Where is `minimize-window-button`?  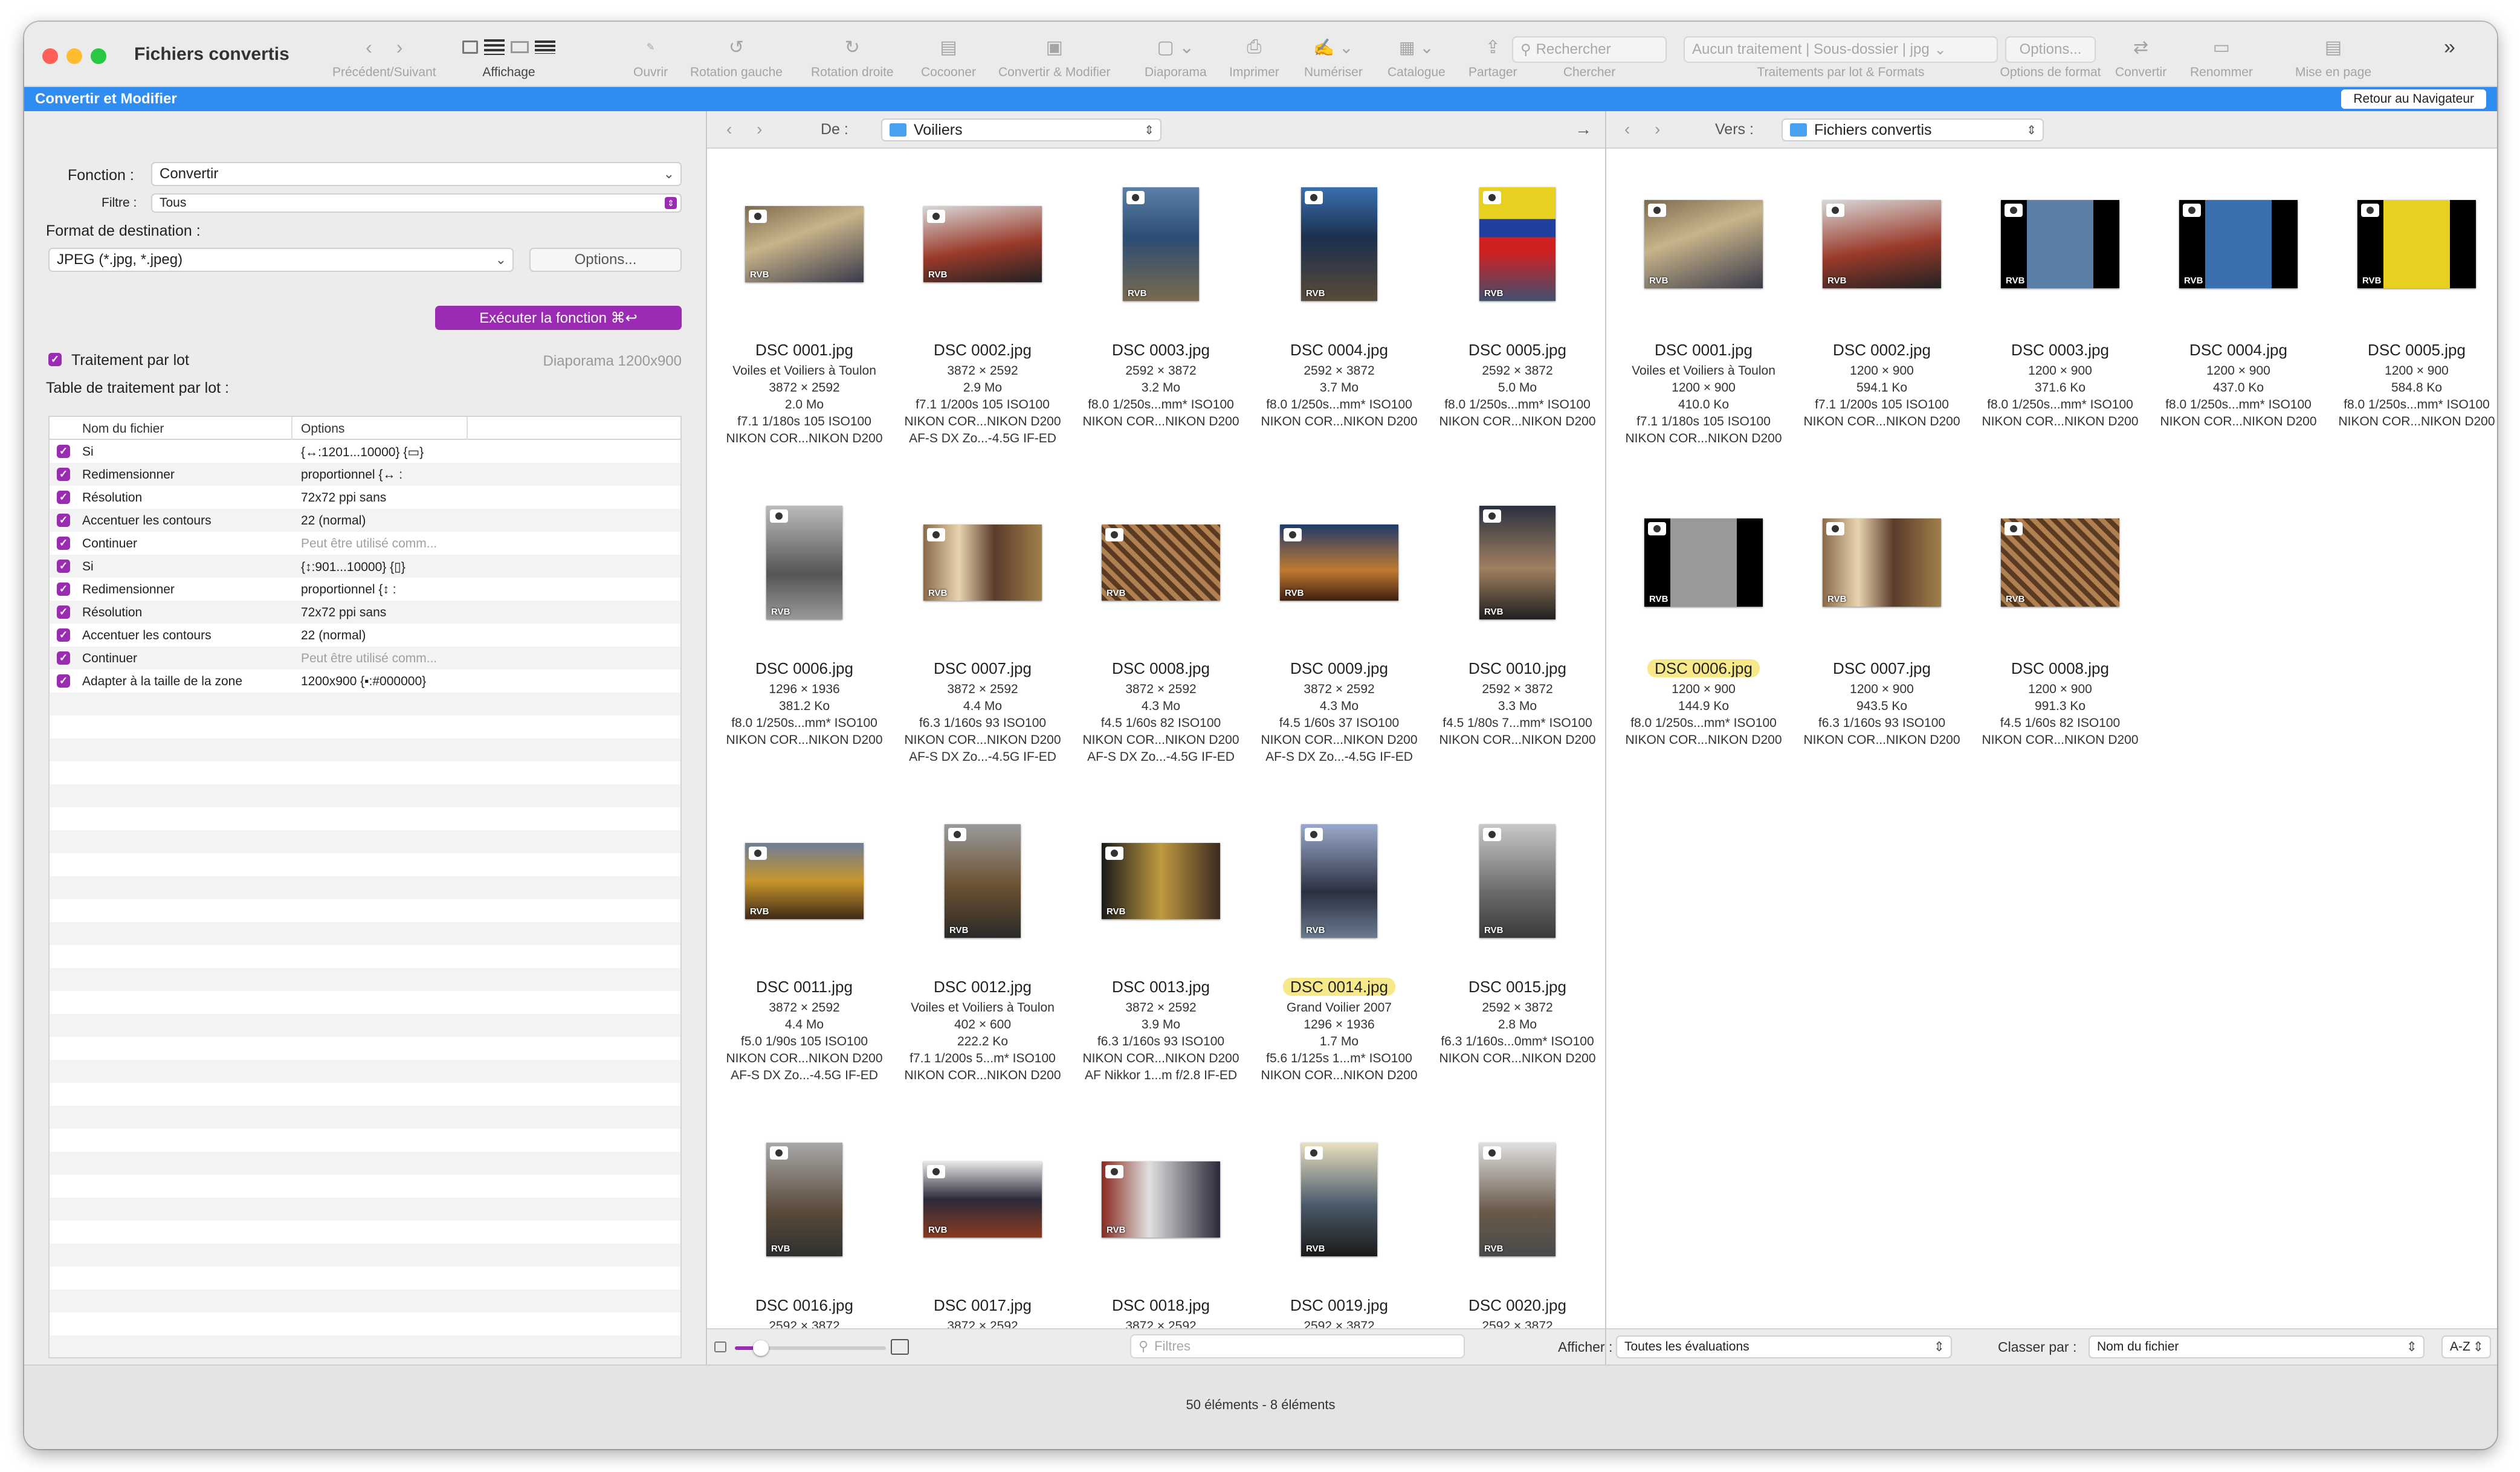
minimize-window-button is located at coordinates (74, 56).